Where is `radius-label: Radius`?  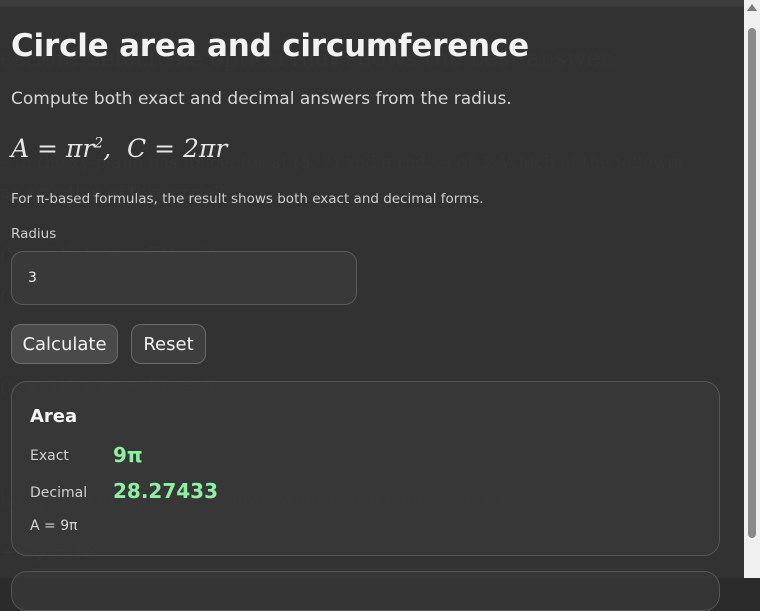
radius-label: Radius is located at coordinates (34, 234).